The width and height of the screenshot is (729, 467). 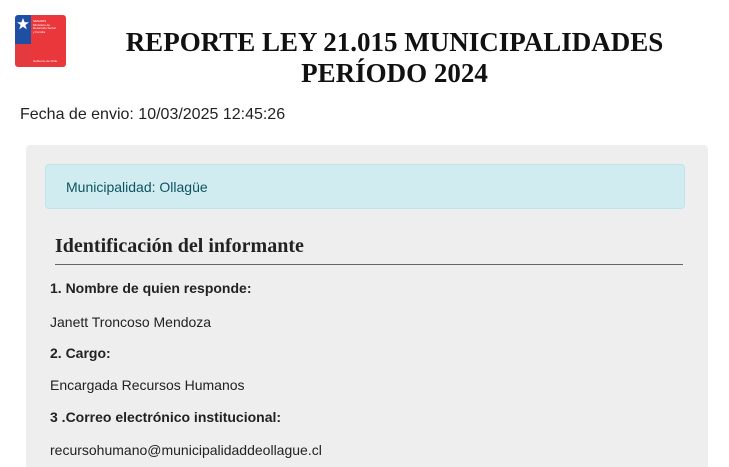 I want to click on section-title: Identificación del informante, so click(x=179, y=246).